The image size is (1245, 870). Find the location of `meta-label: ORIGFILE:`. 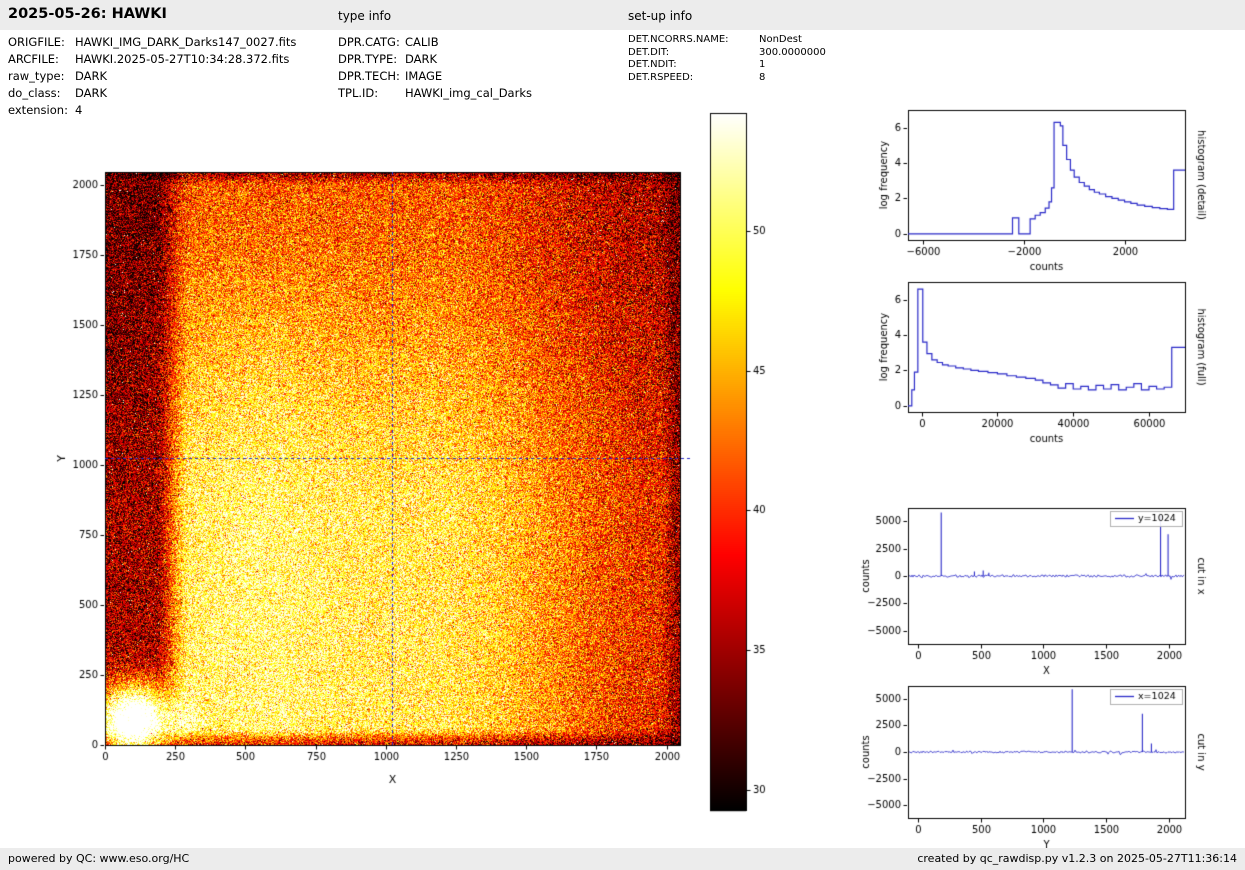

meta-label: ORIGFILE: is located at coordinates (36, 42).